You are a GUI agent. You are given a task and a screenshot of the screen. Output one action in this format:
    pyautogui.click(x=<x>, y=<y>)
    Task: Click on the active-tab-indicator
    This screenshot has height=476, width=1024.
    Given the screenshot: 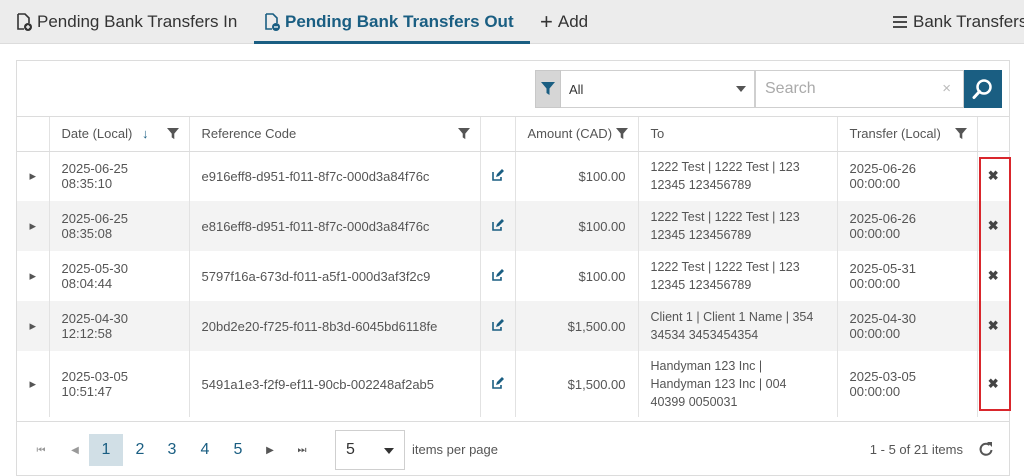 What is the action you would take?
    pyautogui.click(x=392, y=42)
    